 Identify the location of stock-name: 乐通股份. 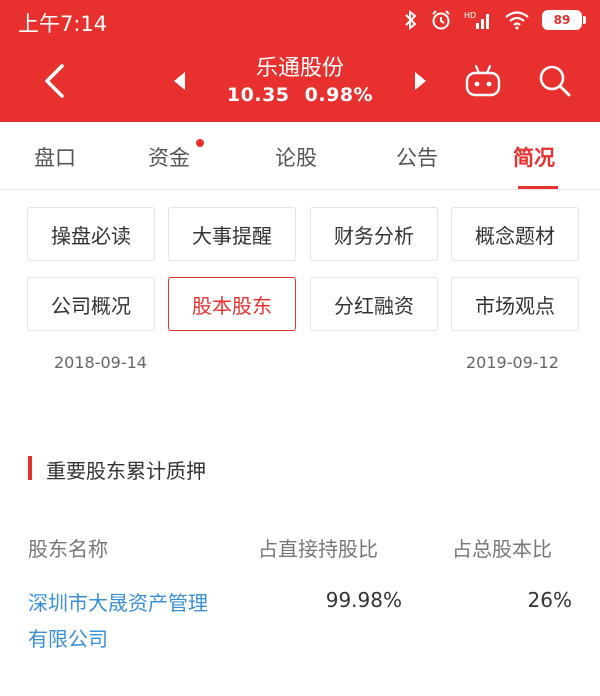
(299, 68).